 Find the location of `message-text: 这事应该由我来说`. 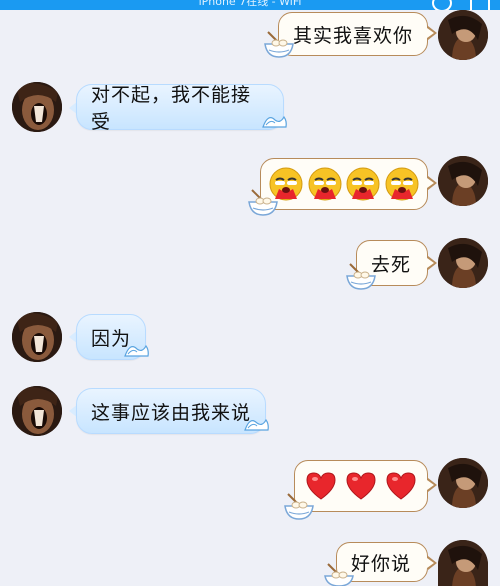

message-text: 这事应该由我来说 is located at coordinates (171, 412).